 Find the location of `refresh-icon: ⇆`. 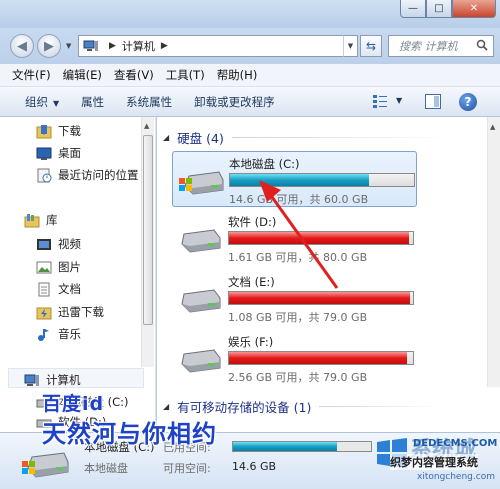

refresh-icon: ⇆ is located at coordinates (371, 46).